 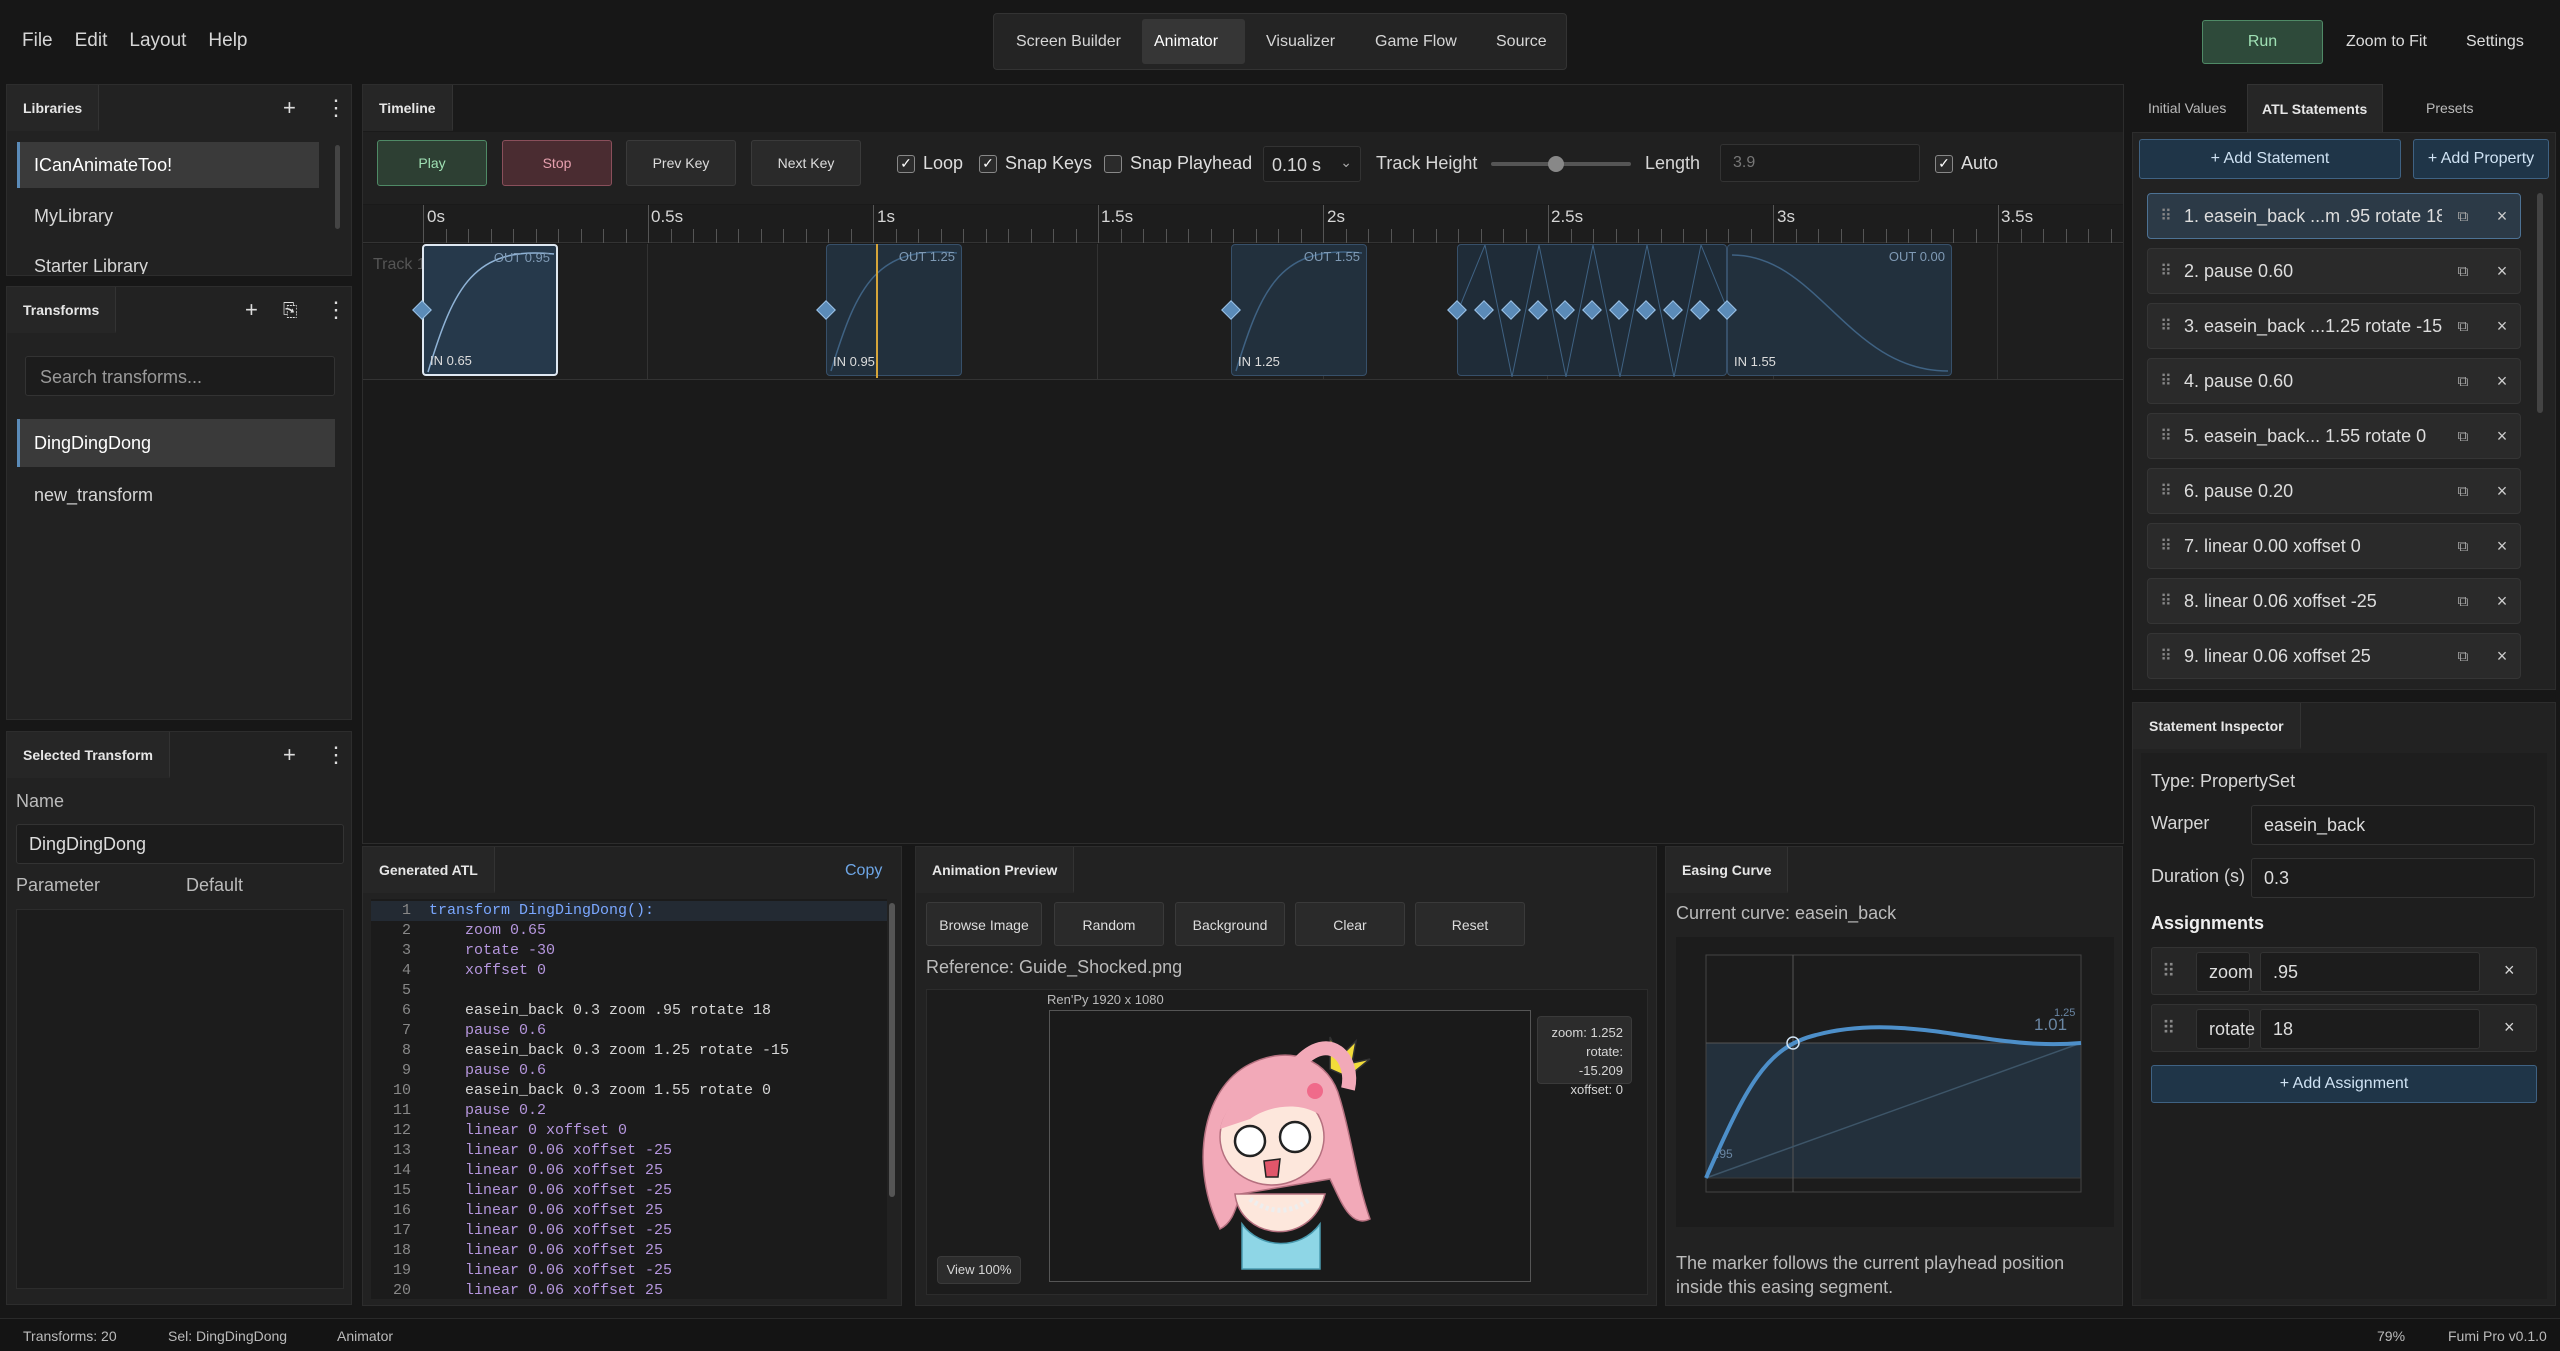 I want to click on easing-curve-tab: Easing Curve, so click(x=1727, y=870).